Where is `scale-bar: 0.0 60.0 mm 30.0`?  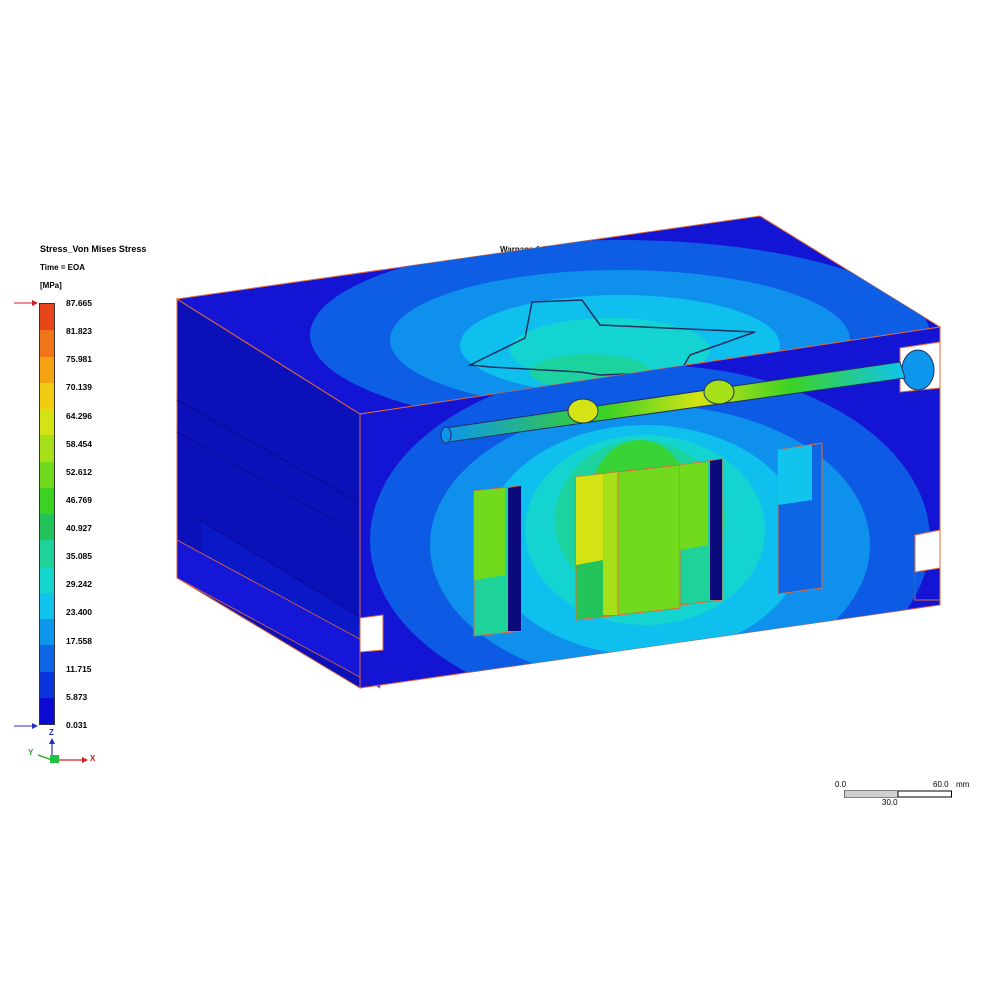 scale-bar: 0.0 60.0 mm 30.0 is located at coordinates (907, 795).